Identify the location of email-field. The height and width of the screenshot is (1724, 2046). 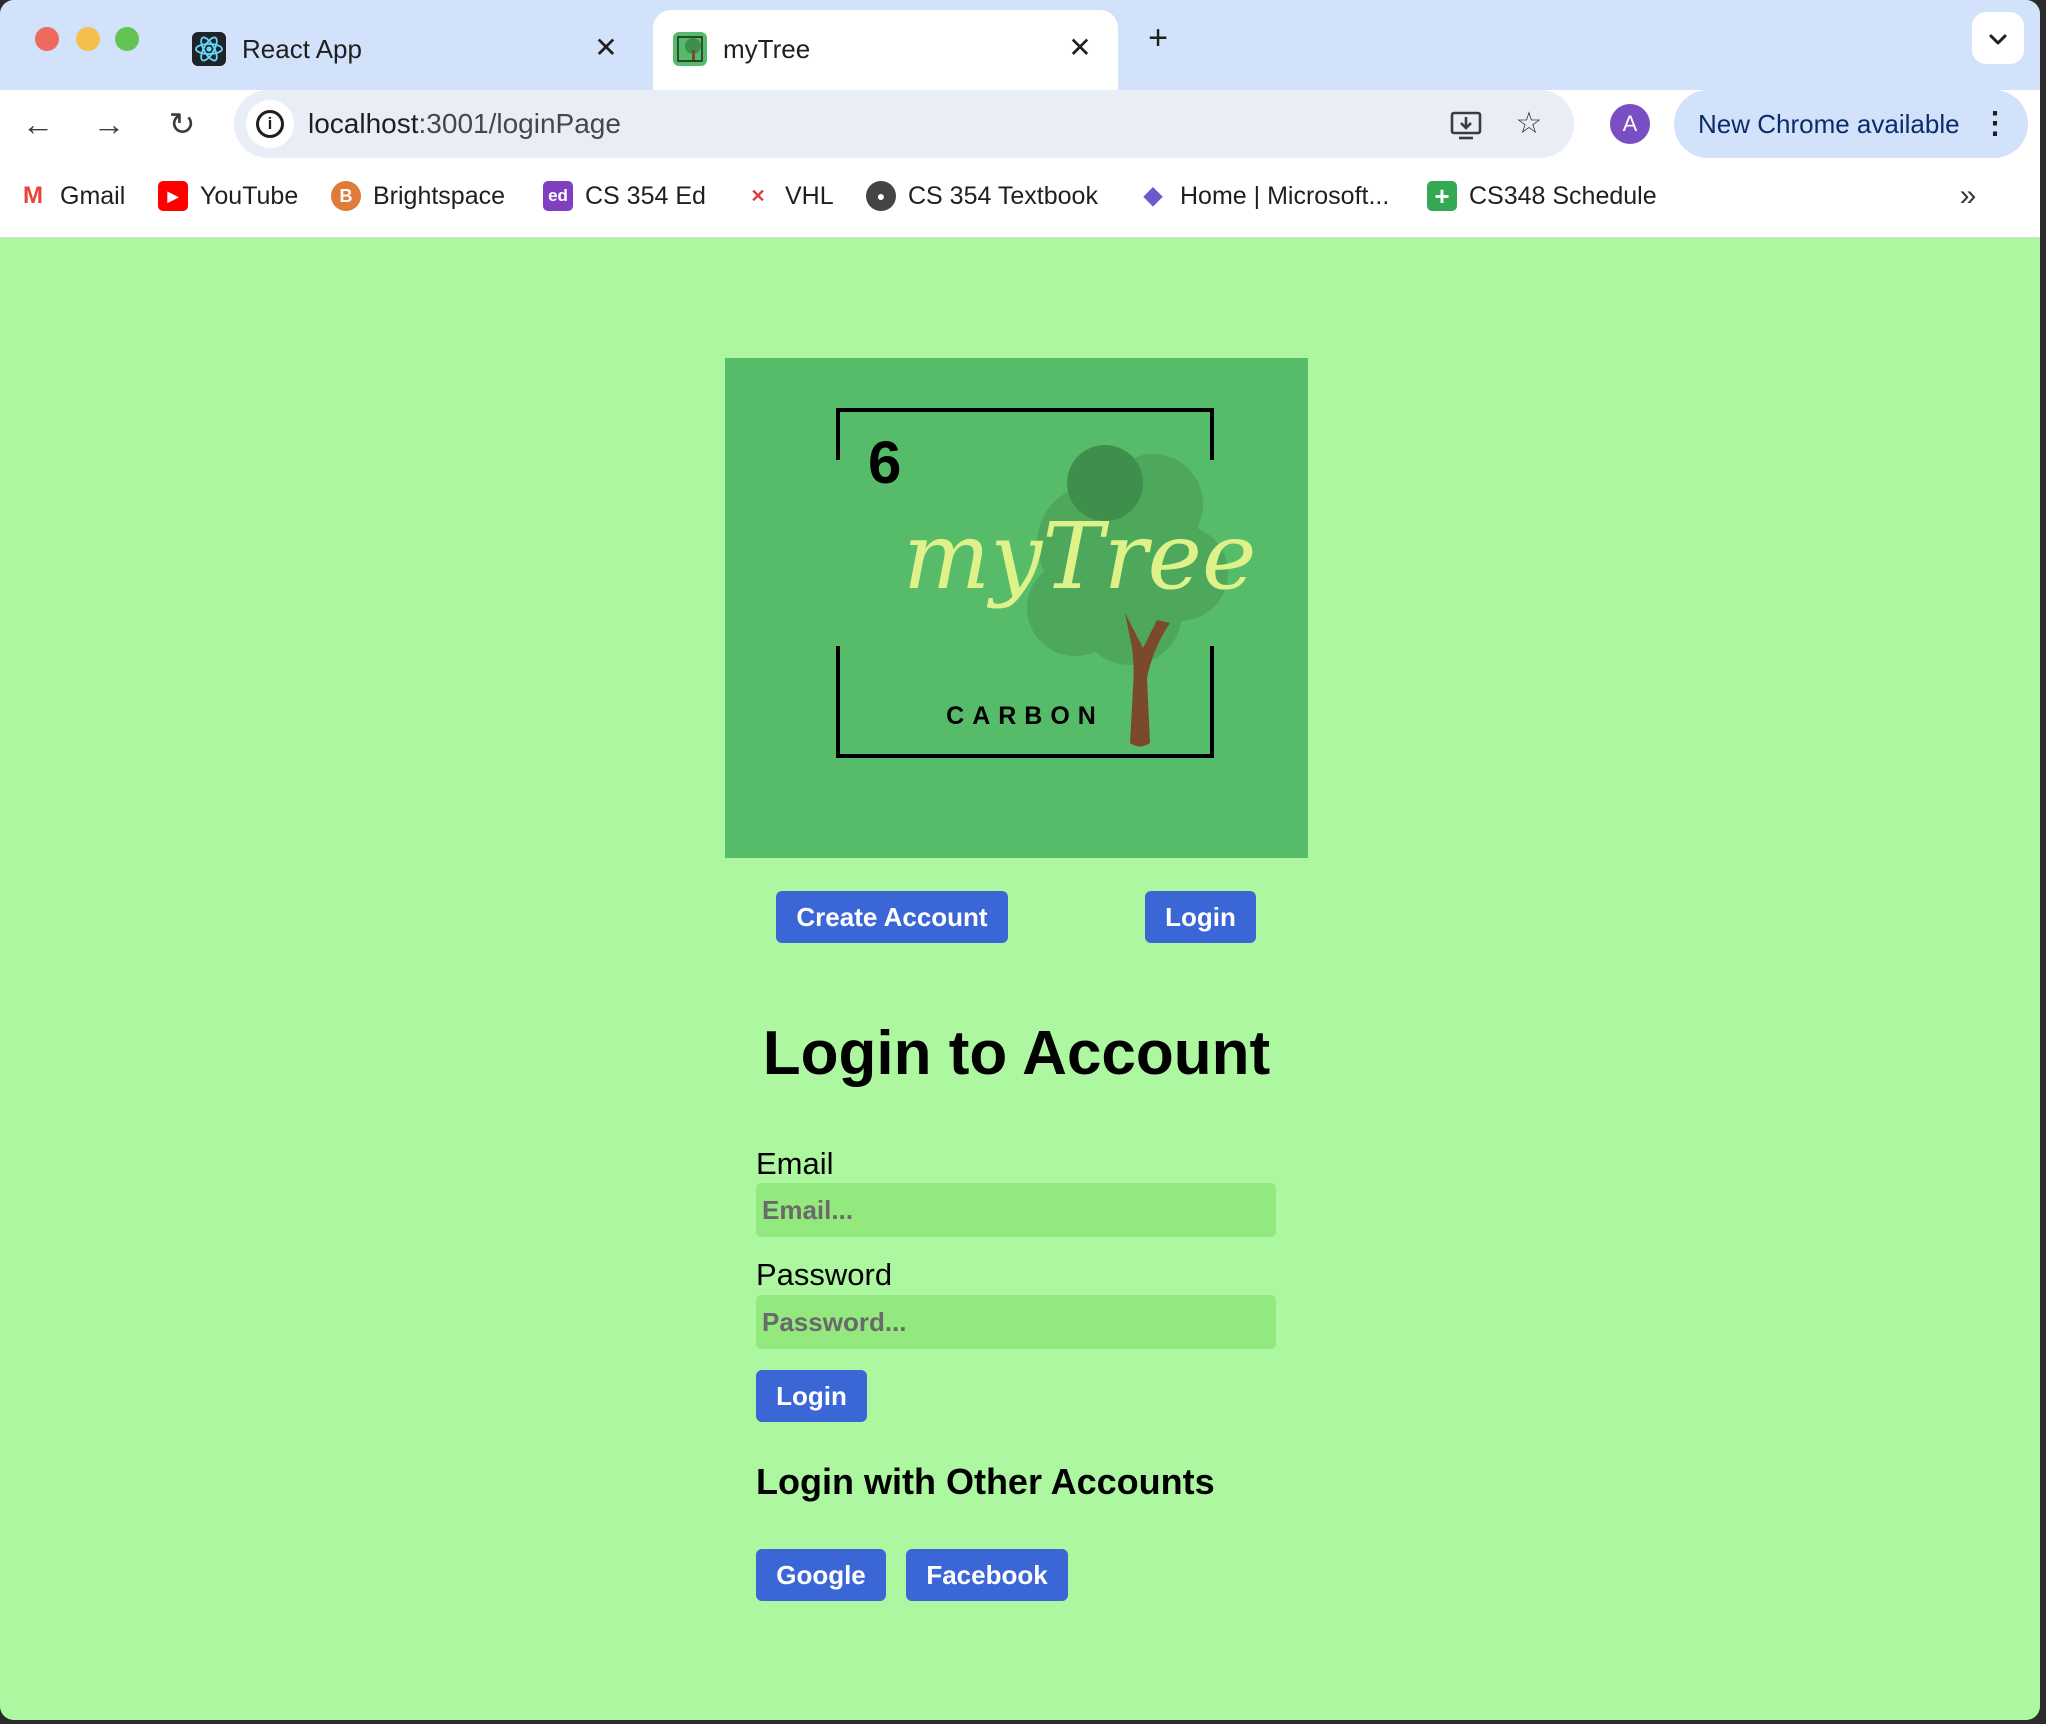
(1016, 1210).